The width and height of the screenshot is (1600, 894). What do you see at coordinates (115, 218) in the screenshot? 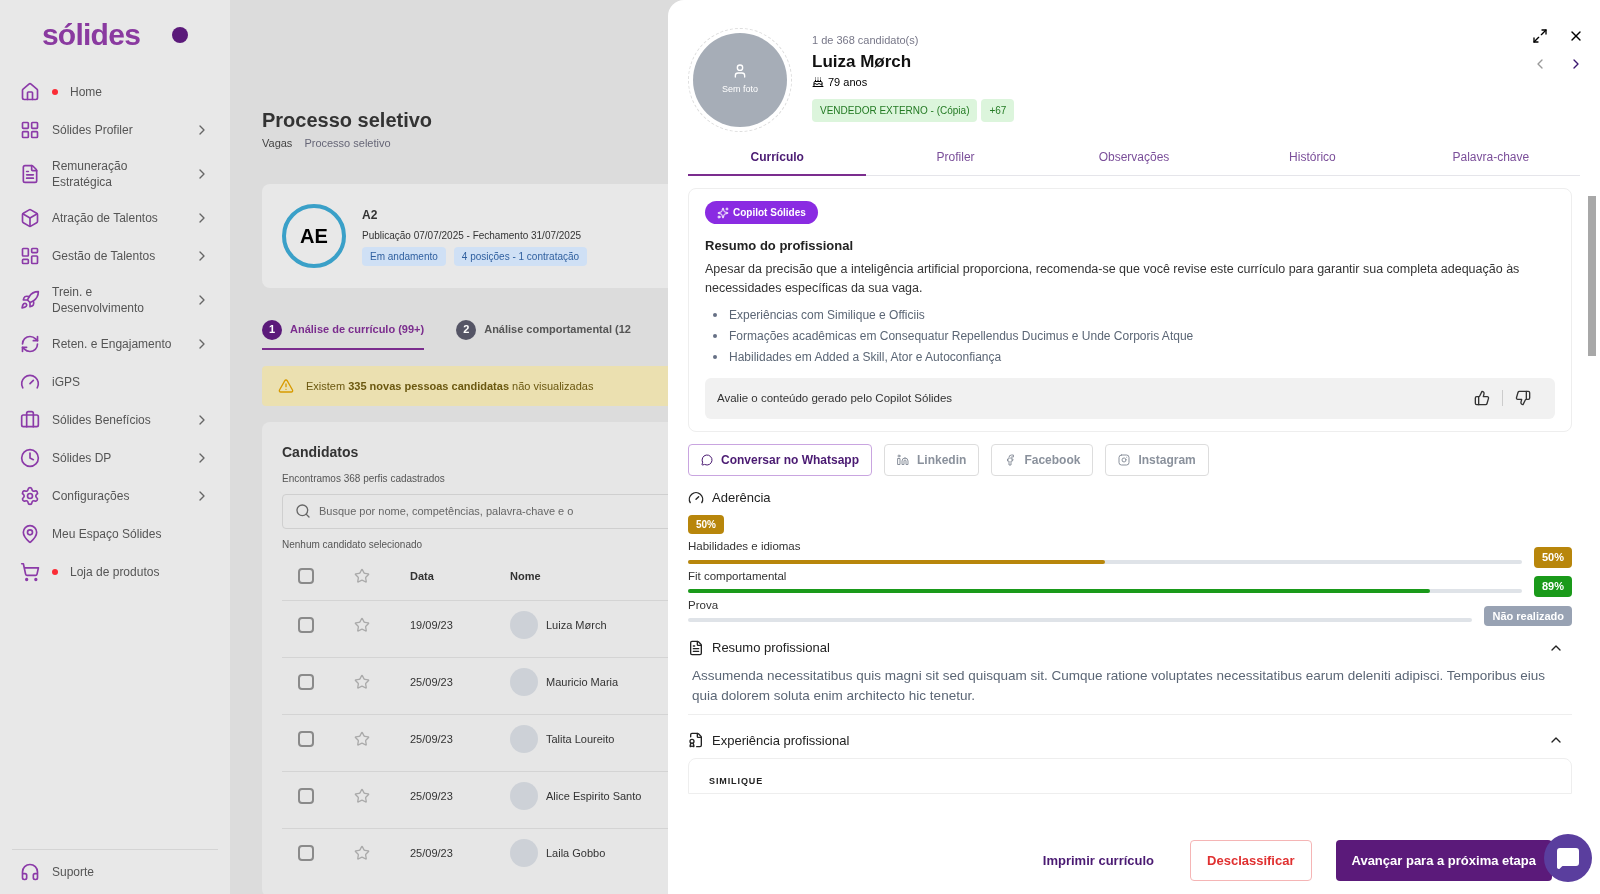
I see `sidebar-item: Atração de Talentos` at bounding box center [115, 218].